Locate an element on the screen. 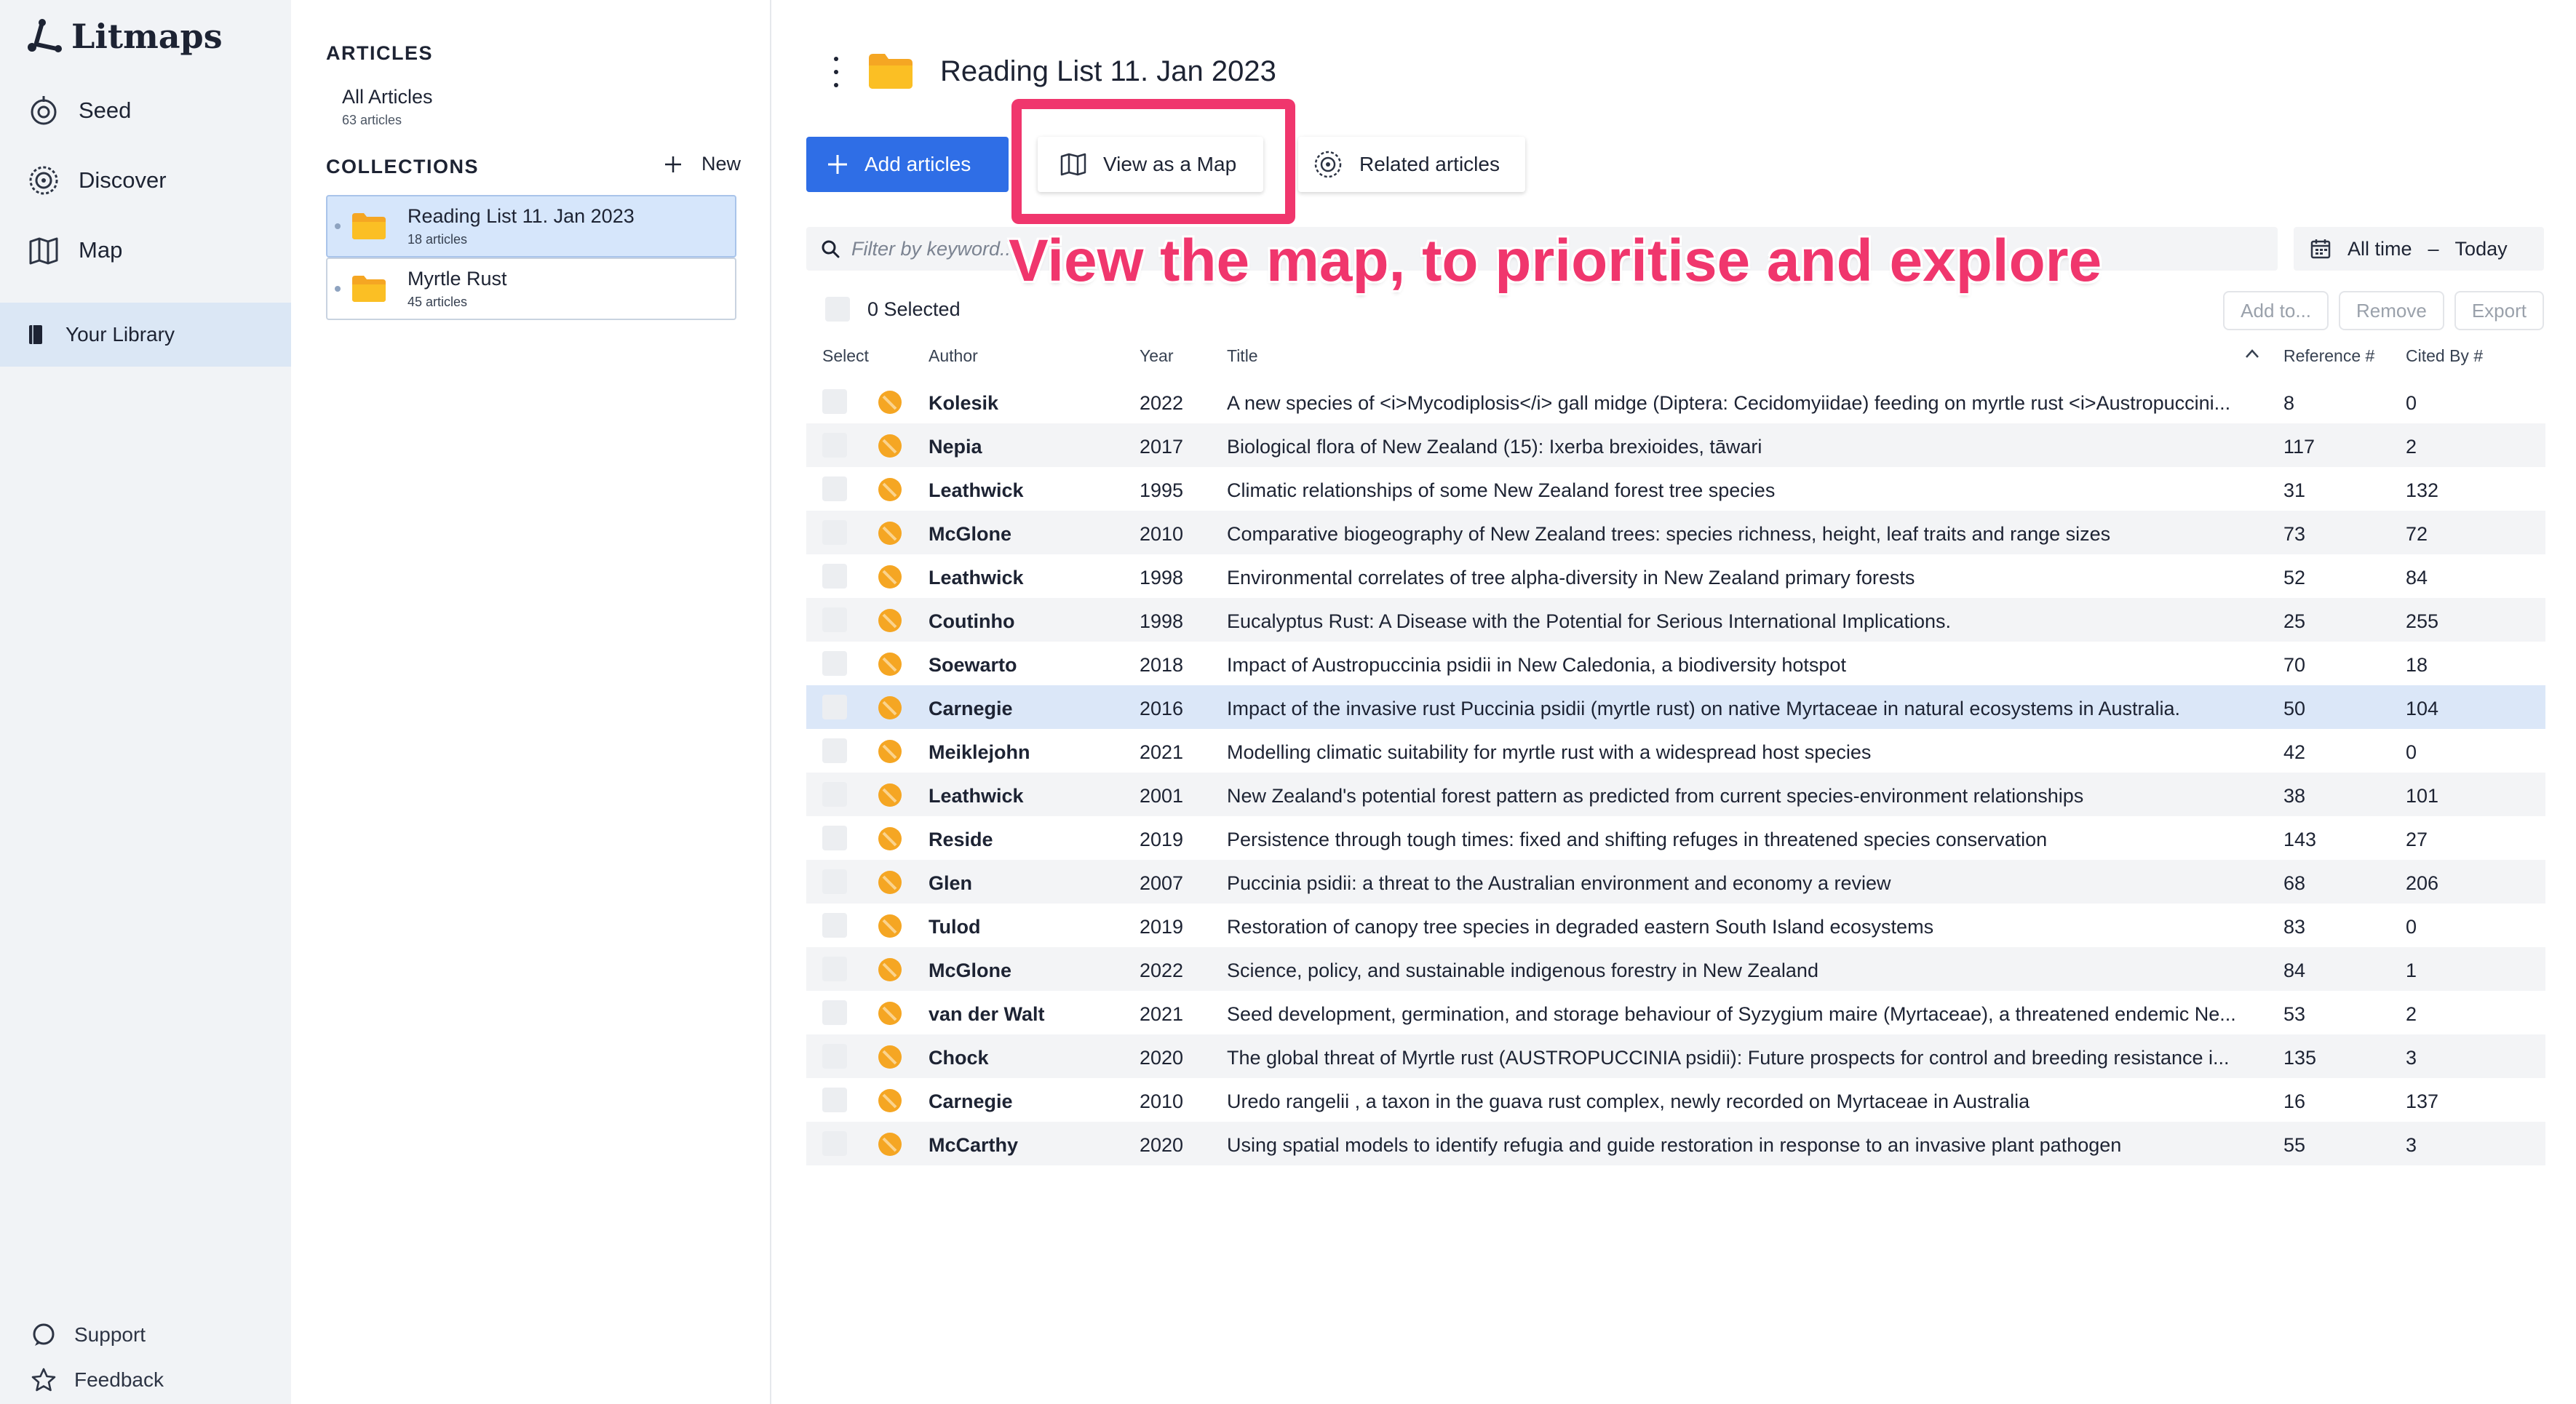 The width and height of the screenshot is (2576, 1404). all-articles-item: All Articles 63 articles is located at coordinates (387, 107).